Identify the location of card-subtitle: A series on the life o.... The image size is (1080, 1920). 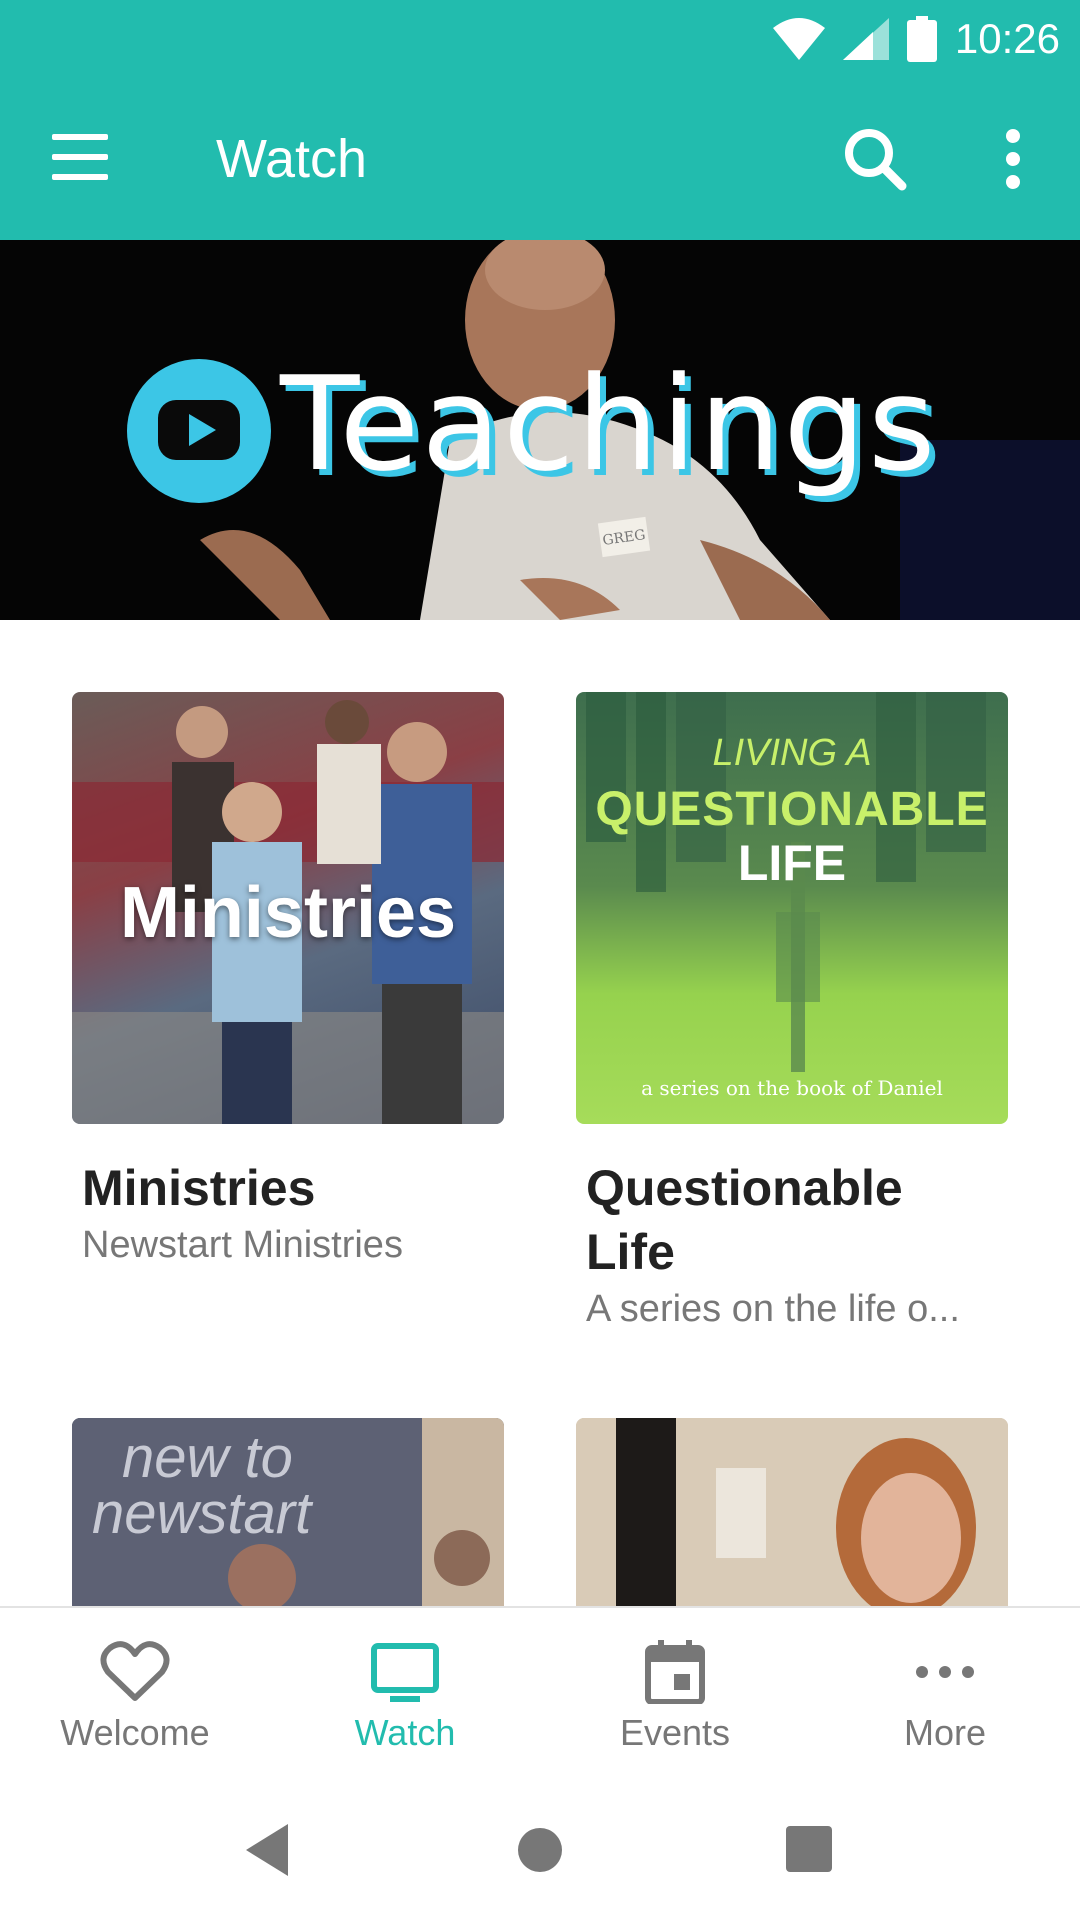
(773, 1309).